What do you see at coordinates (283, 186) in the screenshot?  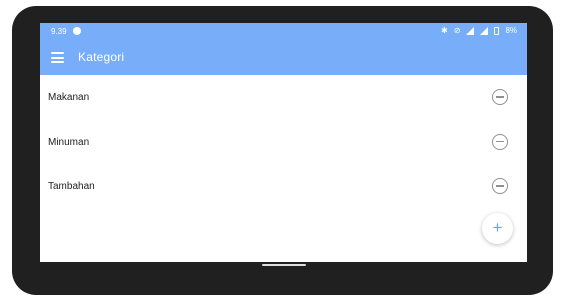 I see `list-item: Tambahan` at bounding box center [283, 186].